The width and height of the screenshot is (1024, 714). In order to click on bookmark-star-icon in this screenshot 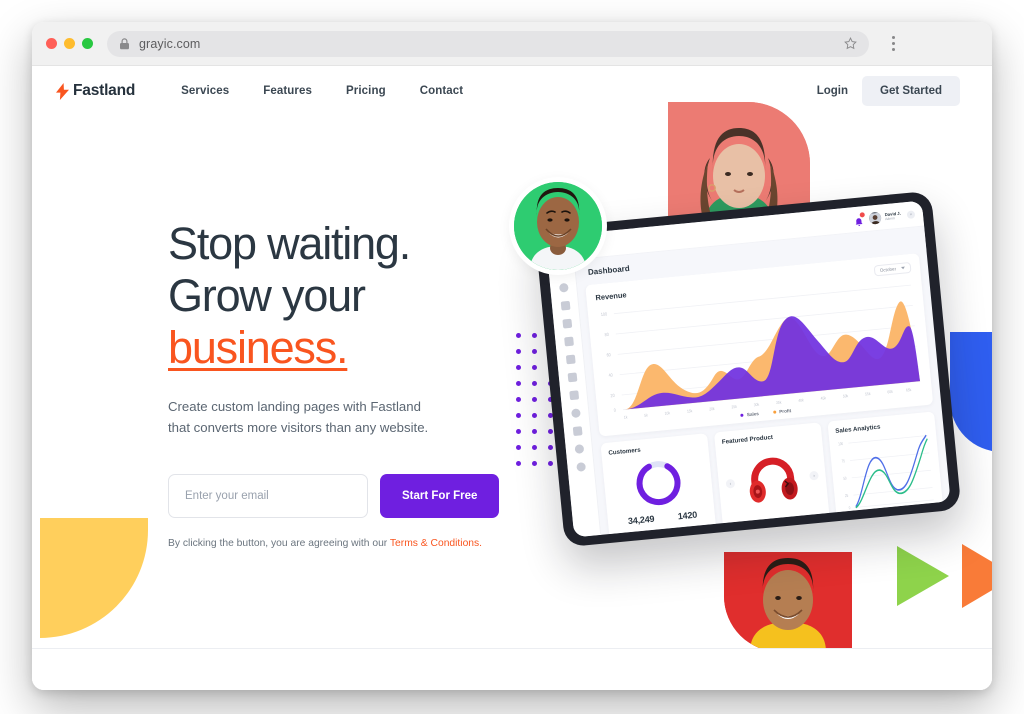, I will do `click(850, 43)`.